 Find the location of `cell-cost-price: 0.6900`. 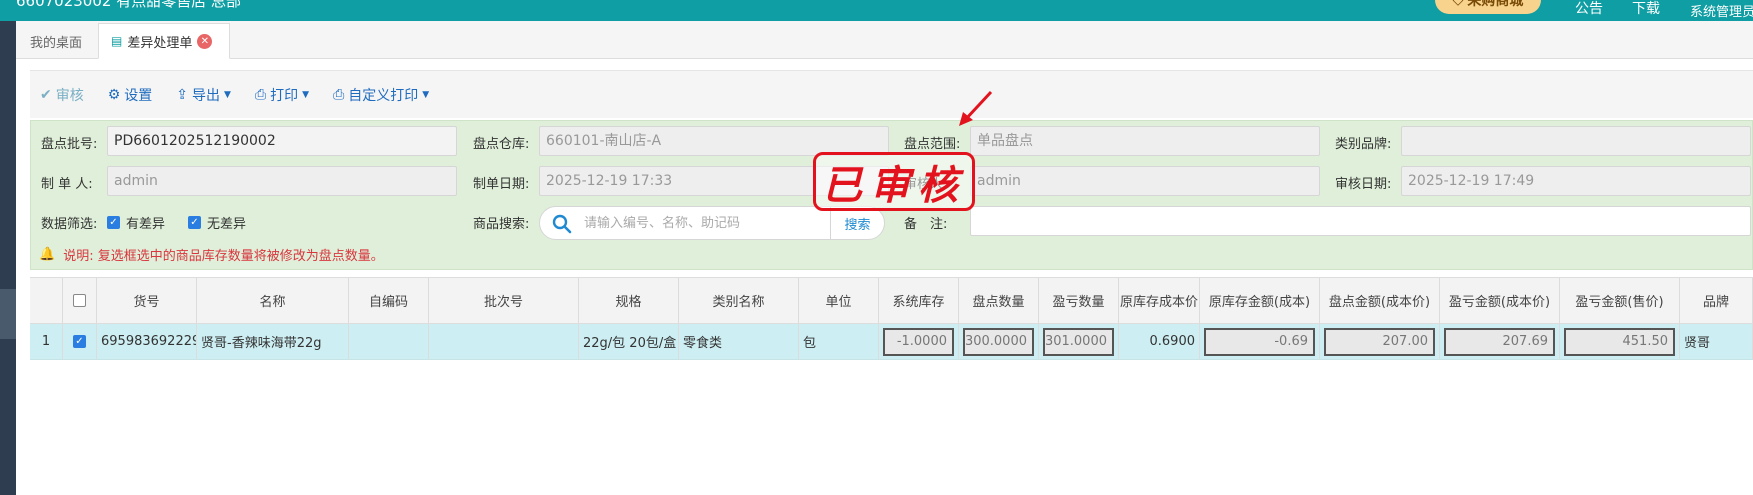

cell-cost-price: 0.6900 is located at coordinates (1159, 341).